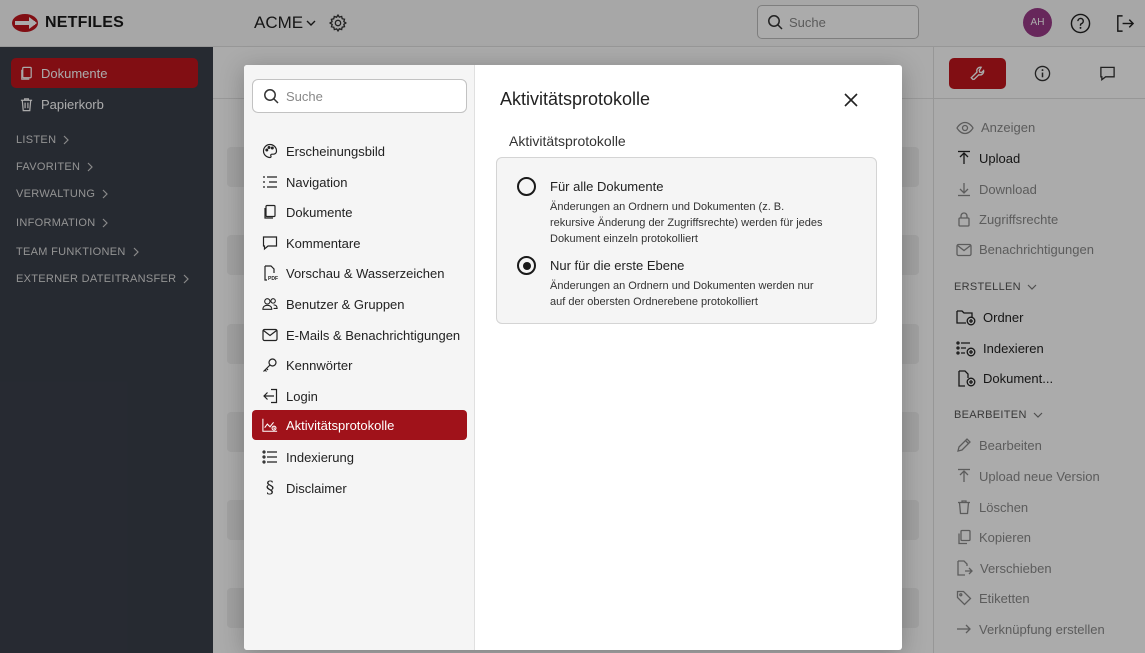 The width and height of the screenshot is (1145, 653). Describe the element at coordinates (270, 365) in the screenshot. I see `key-icon` at that location.